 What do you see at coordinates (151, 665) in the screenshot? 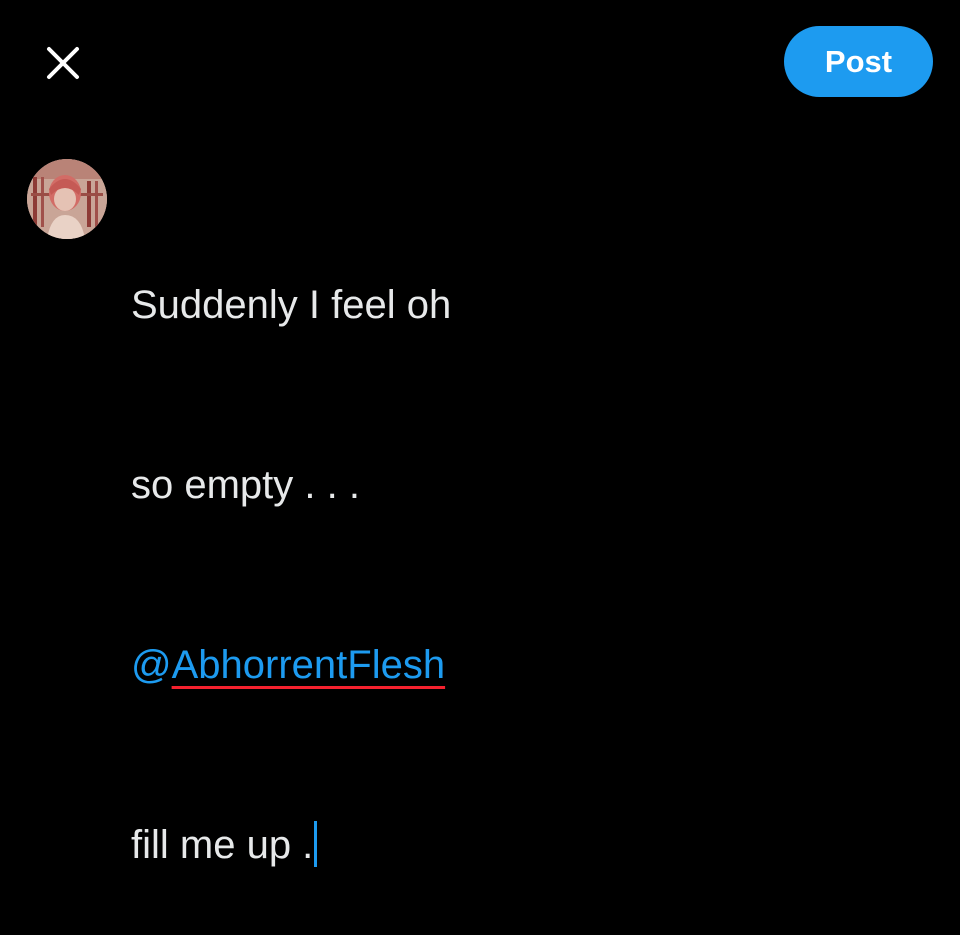
I see `mention-at-sign: @` at bounding box center [151, 665].